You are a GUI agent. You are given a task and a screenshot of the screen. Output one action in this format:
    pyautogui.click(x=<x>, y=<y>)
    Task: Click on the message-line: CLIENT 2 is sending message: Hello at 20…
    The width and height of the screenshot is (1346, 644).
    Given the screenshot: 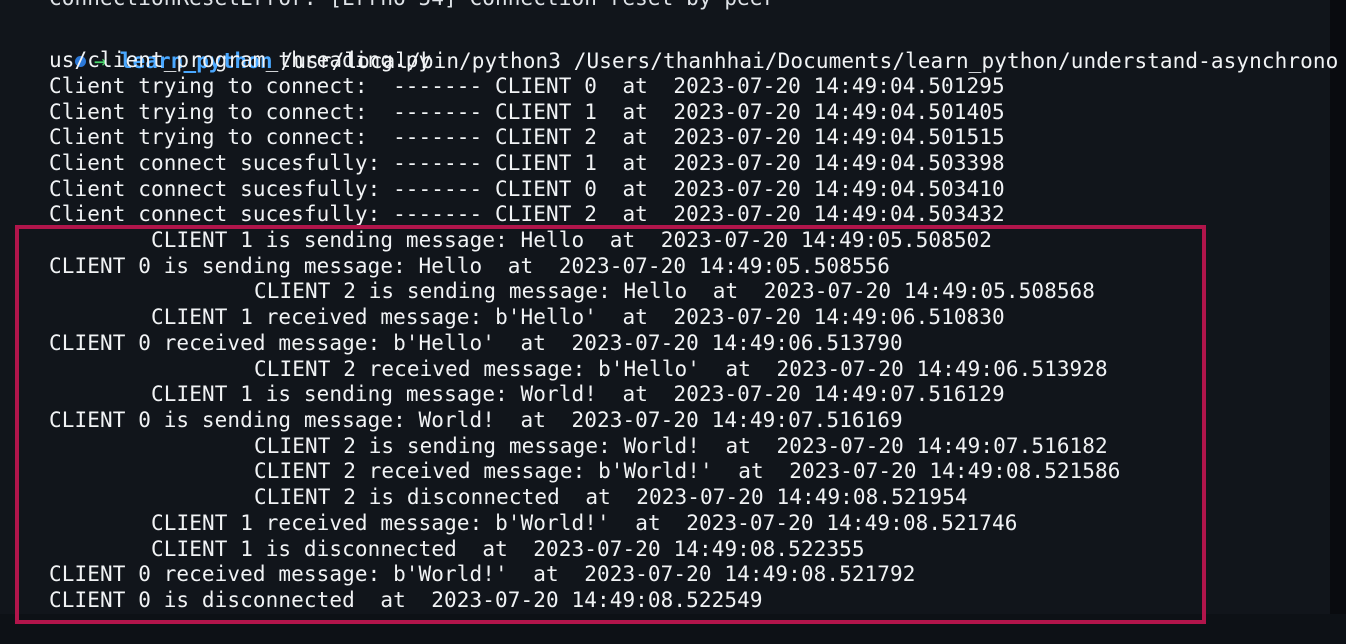 What is the action you would take?
    pyautogui.click(x=675, y=291)
    